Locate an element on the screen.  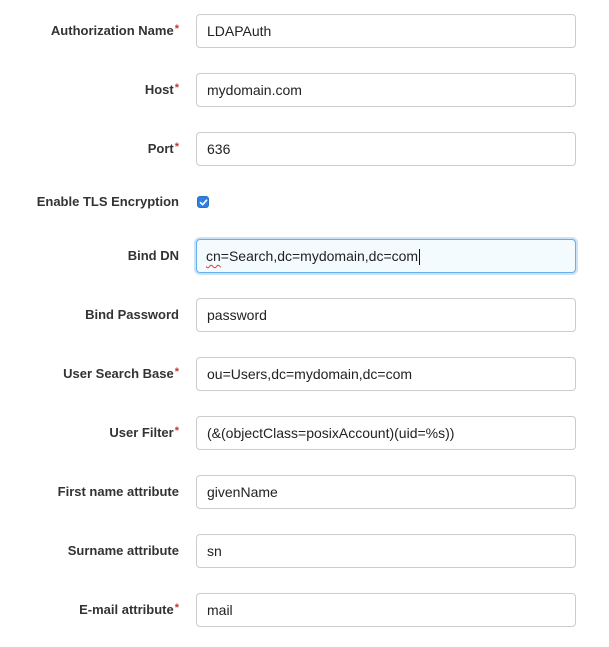
form-row-authorization-name: Authorization Name* is located at coordinates (304, 31).